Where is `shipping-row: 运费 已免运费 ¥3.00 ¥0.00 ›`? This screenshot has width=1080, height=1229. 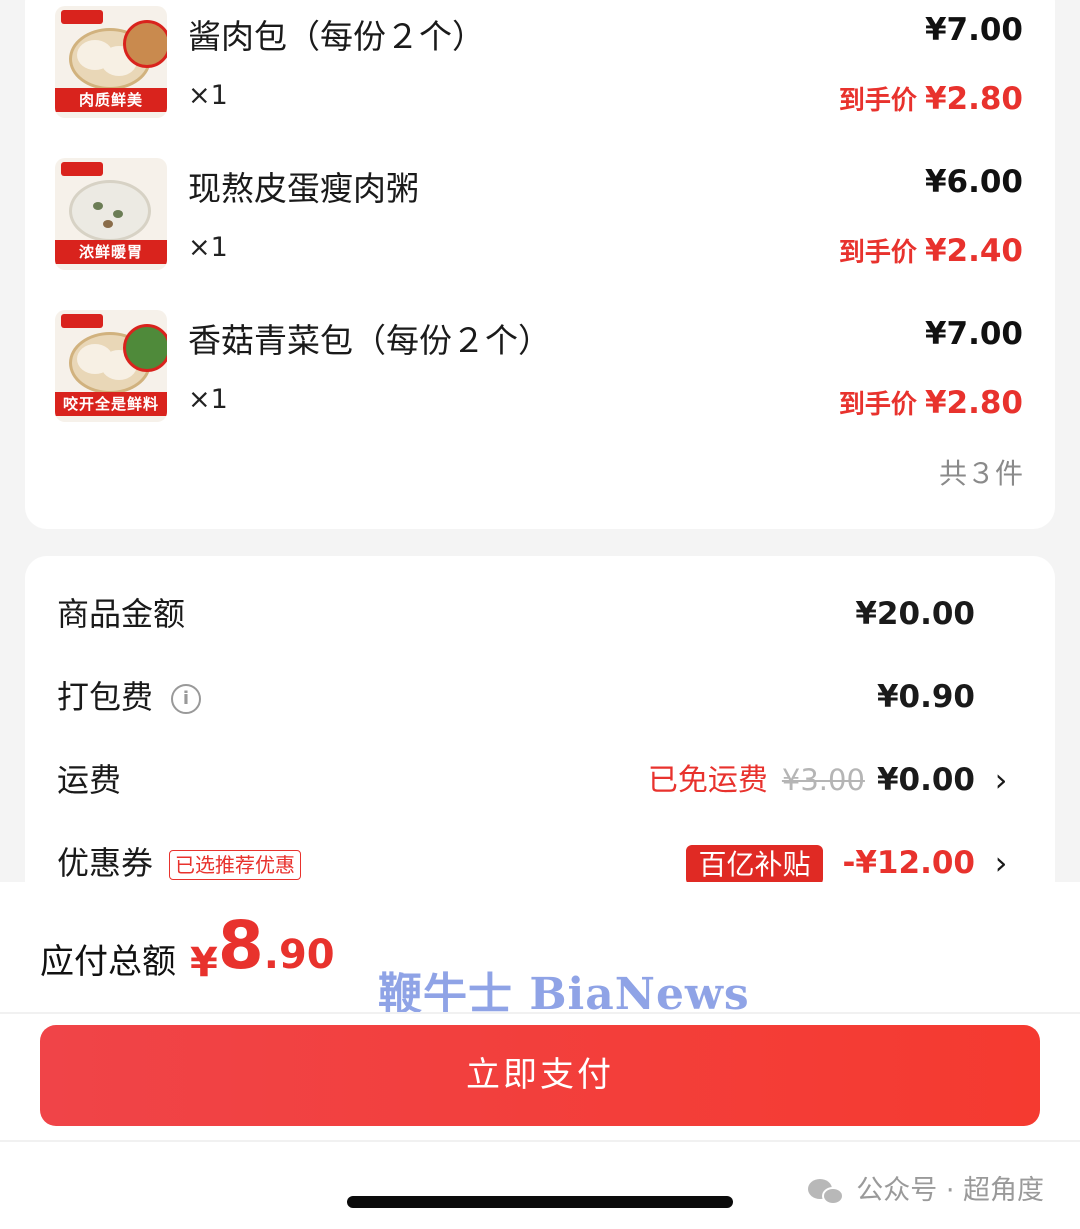
shipping-row: 运费 已免运费 ¥3.00 ¥0.00 › is located at coordinates (540, 780).